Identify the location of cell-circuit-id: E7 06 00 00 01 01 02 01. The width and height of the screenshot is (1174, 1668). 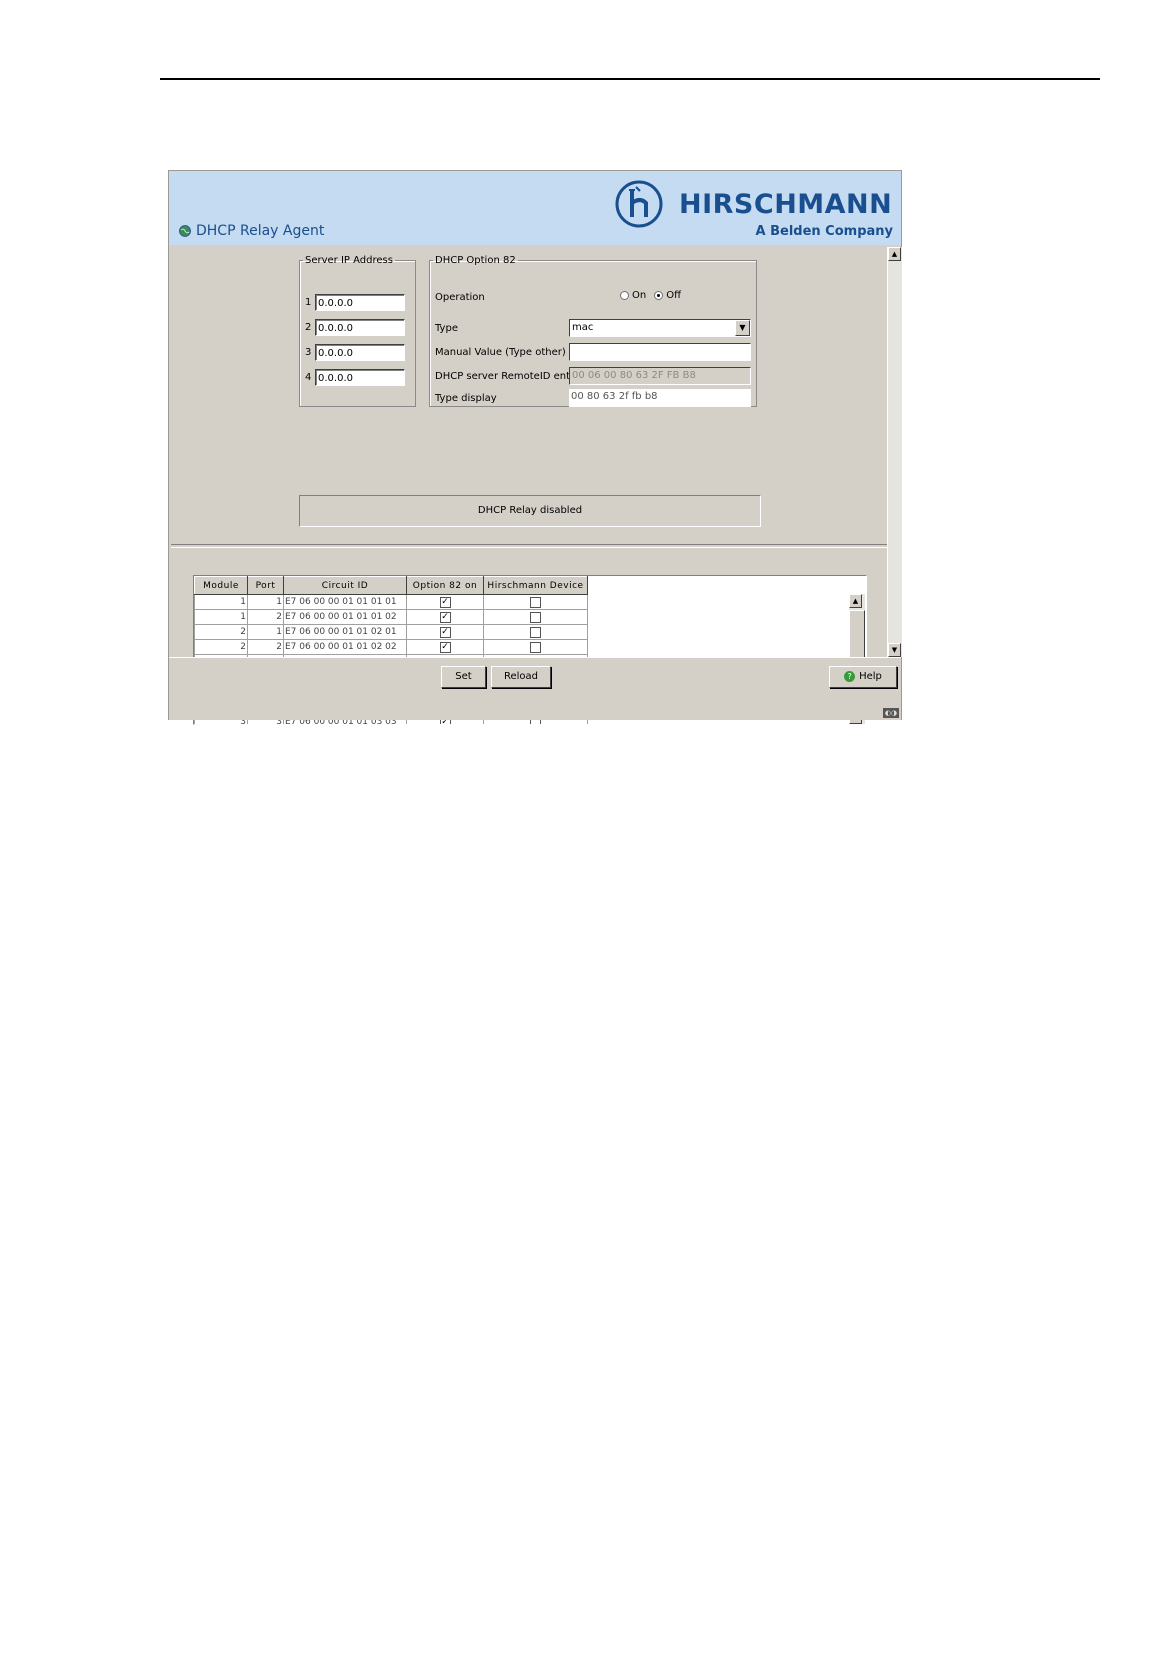
(345, 632).